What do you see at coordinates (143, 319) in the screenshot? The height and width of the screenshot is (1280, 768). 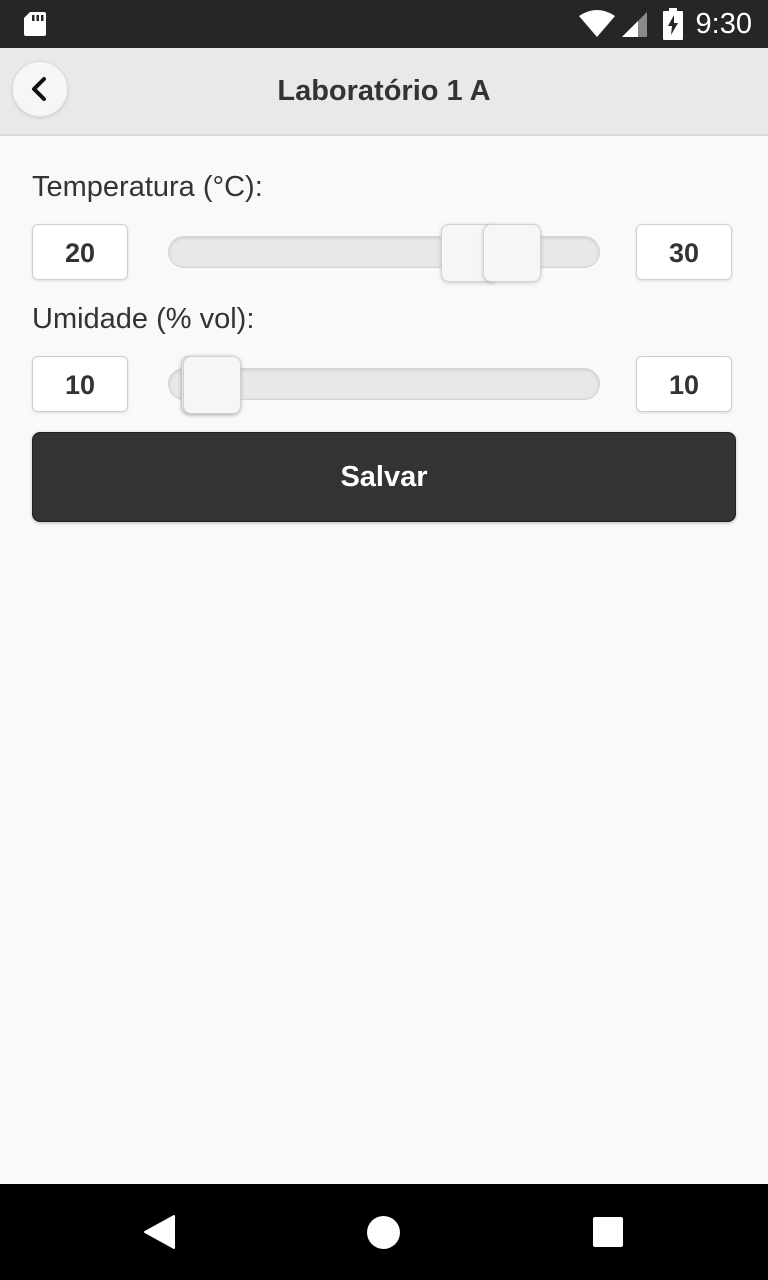 I see `humidity-label: Umidade (% vol):` at bounding box center [143, 319].